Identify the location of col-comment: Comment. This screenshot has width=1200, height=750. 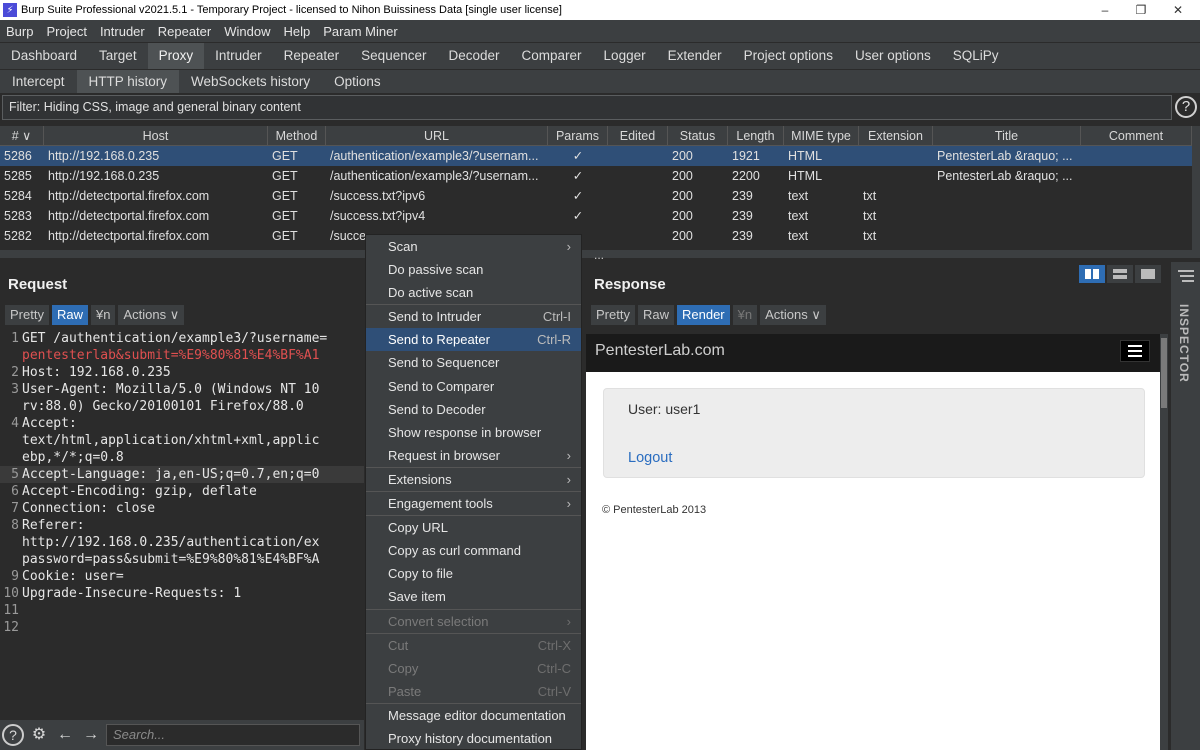
(1136, 135).